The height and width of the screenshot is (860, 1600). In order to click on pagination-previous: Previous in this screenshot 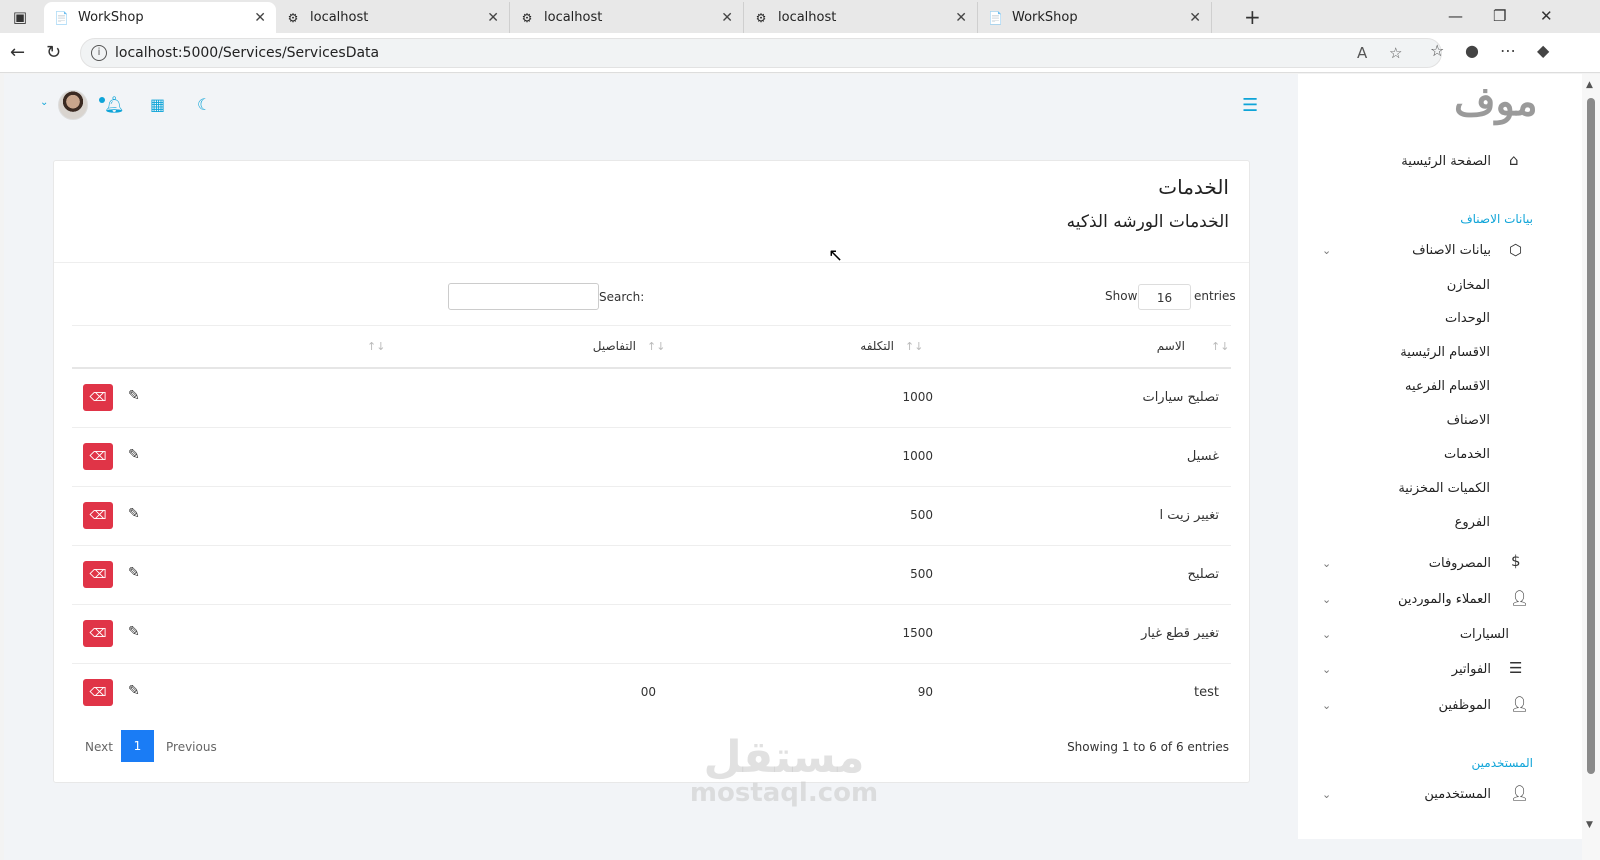, I will do `click(191, 747)`.